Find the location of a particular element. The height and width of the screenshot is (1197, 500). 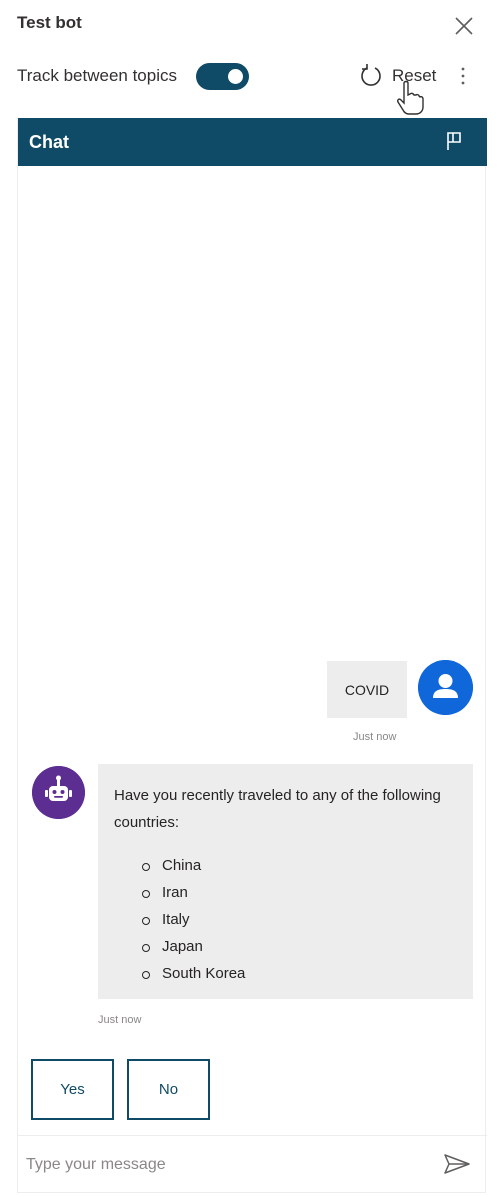

refresh-icon is located at coordinates (371, 75).